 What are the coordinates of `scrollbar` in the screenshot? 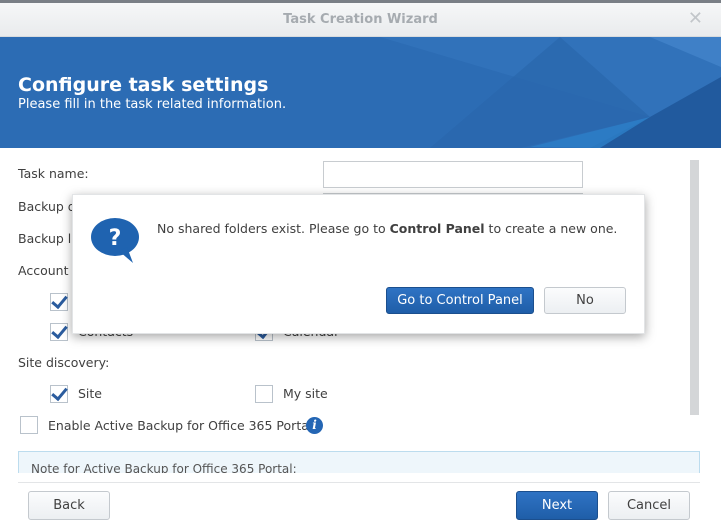 It's located at (694, 287).